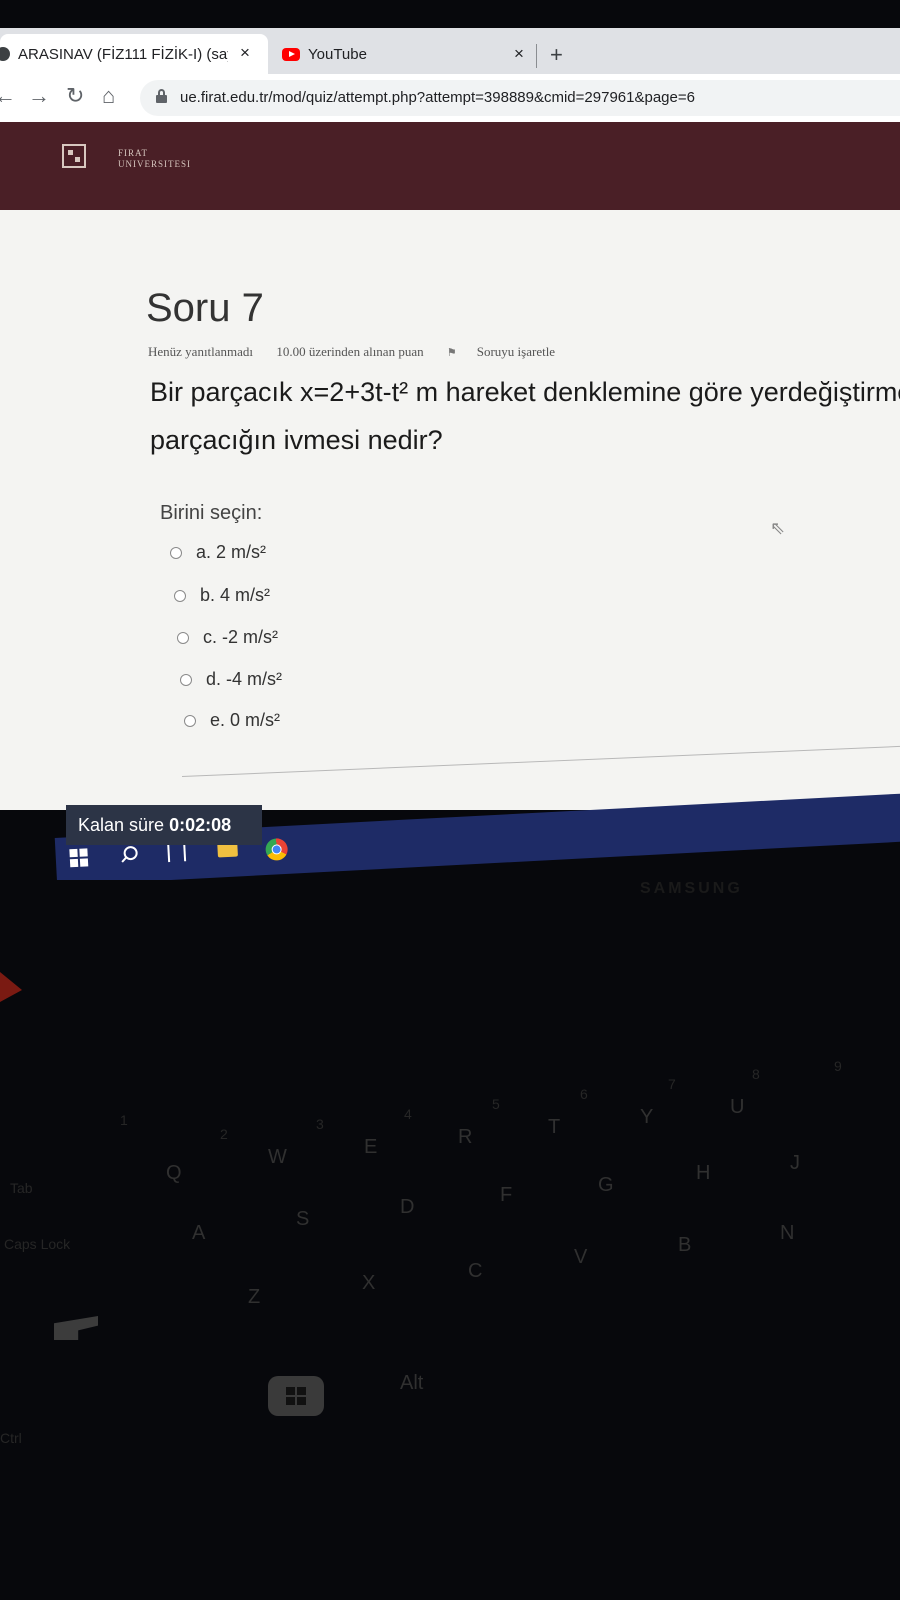  What do you see at coordinates (737, 1107) in the screenshot?
I see `key-u: U` at bounding box center [737, 1107].